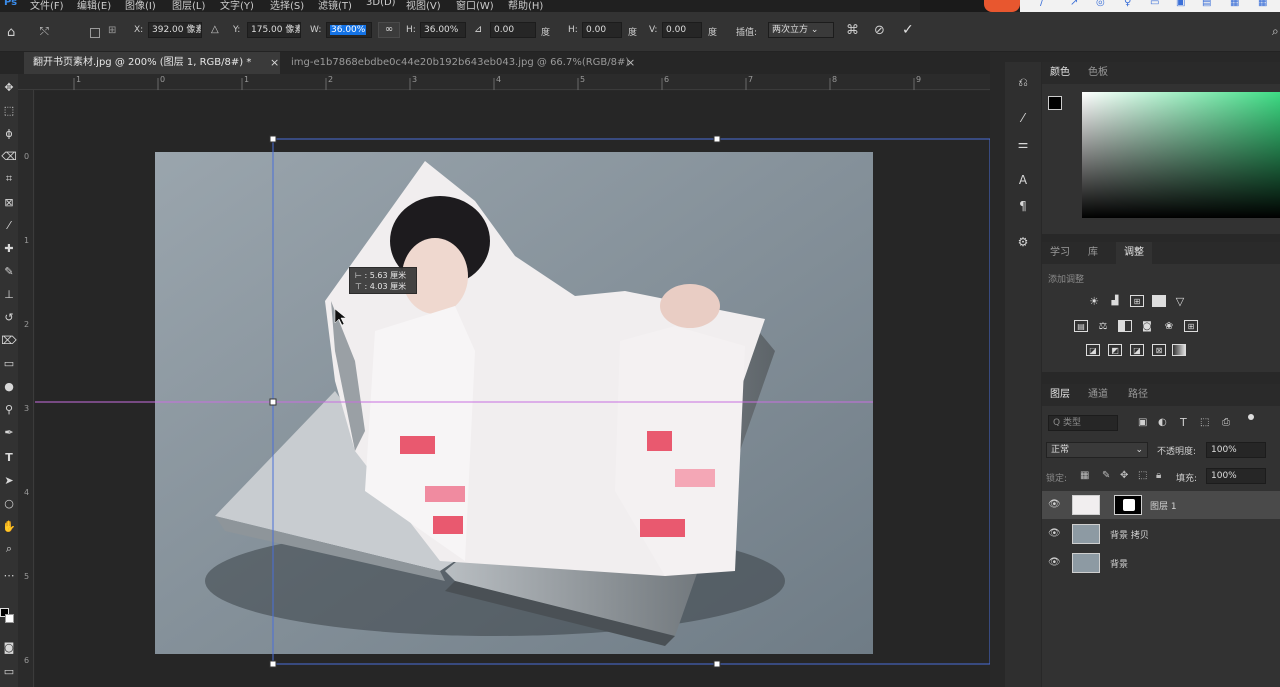 The image size is (1280, 687). What do you see at coordinates (879, 30) in the screenshot?
I see `cancel-icon: ⊘` at bounding box center [879, 30].